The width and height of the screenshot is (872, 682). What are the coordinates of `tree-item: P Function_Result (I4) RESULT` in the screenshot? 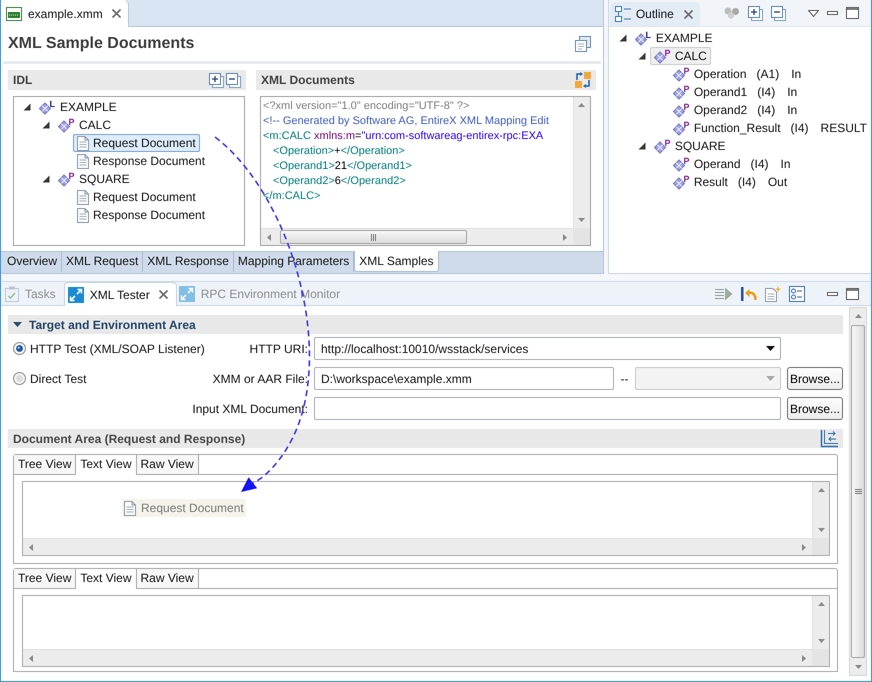 It's located at (769, 128).